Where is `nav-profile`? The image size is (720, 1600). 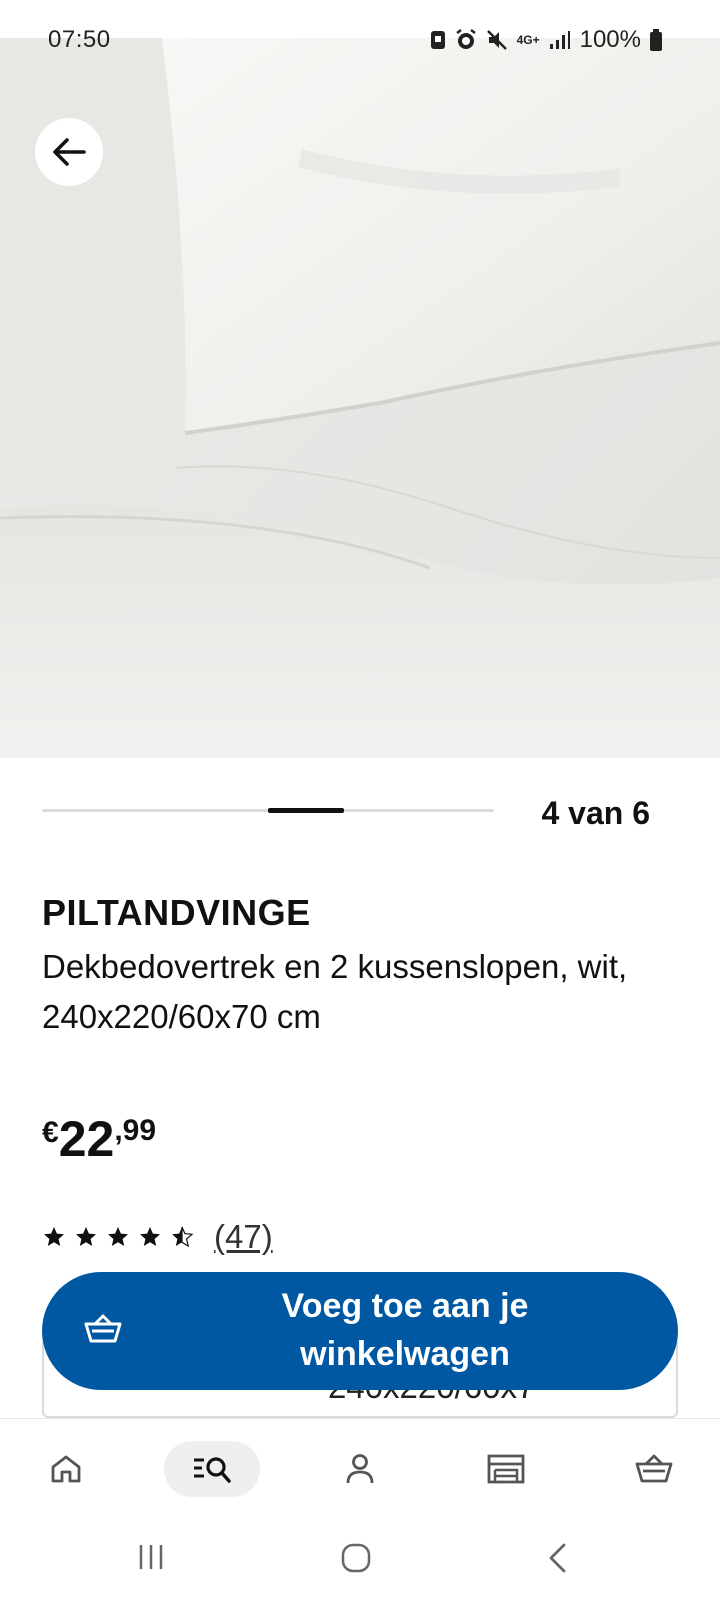
nav-profile is located at coordinates (360, 1469).